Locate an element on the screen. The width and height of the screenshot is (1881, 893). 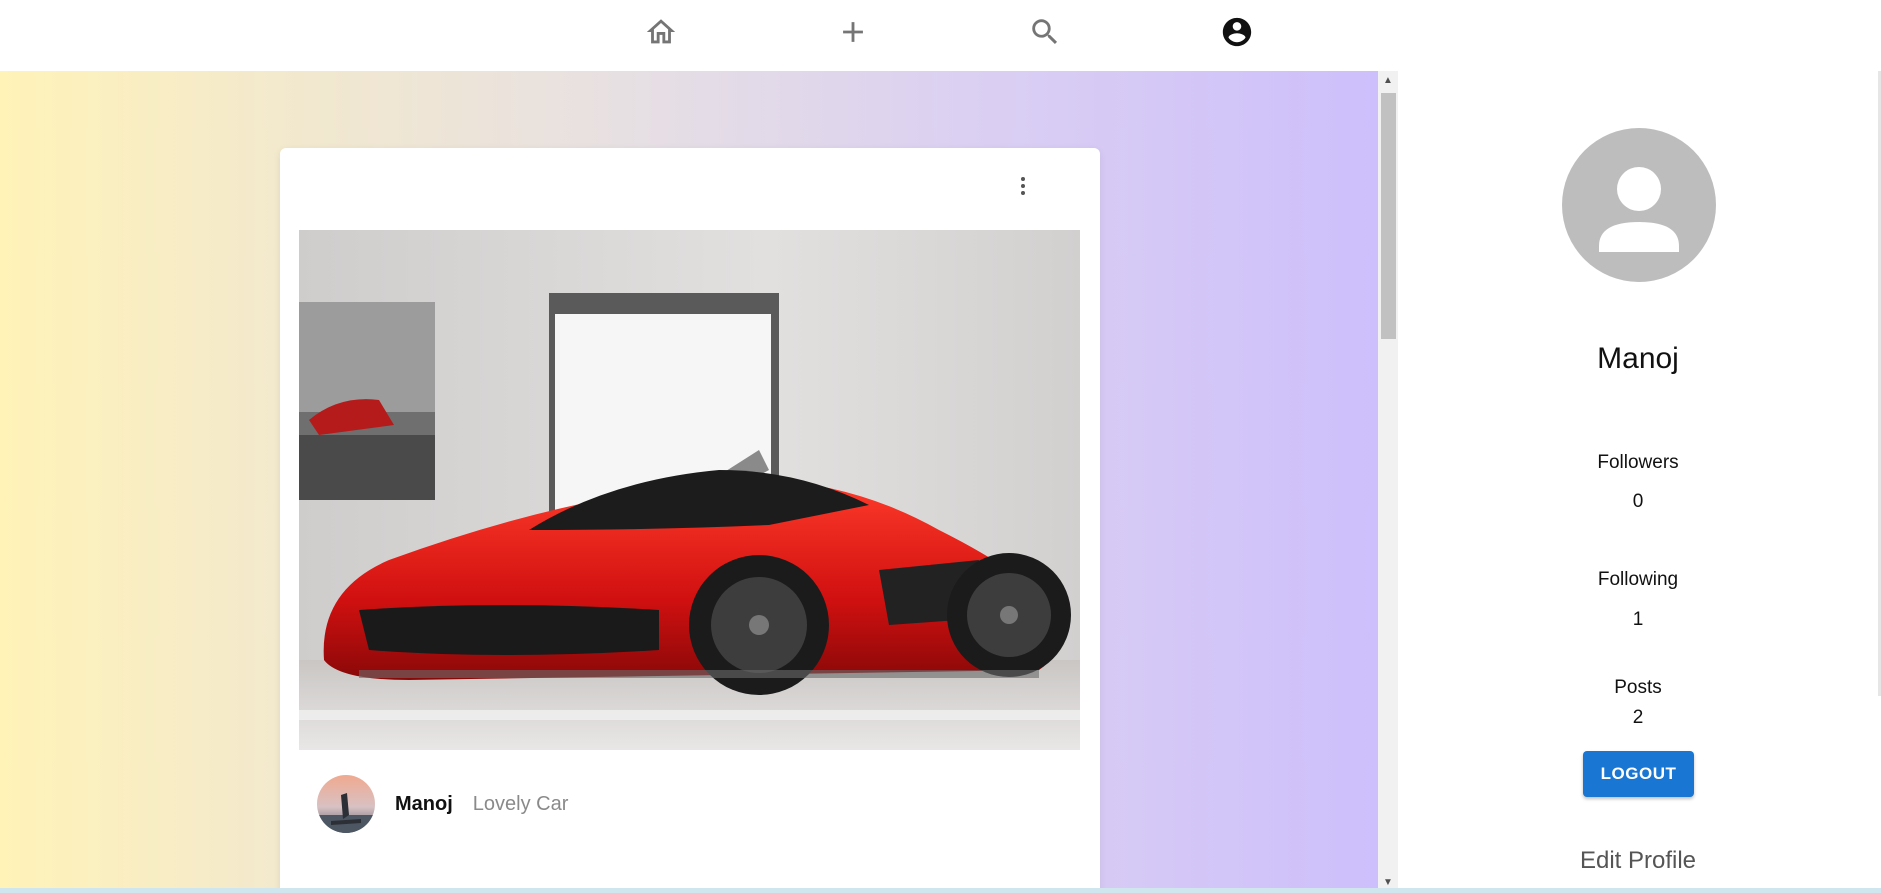
followers-label: Followers is located at coordinates (1638, 463).